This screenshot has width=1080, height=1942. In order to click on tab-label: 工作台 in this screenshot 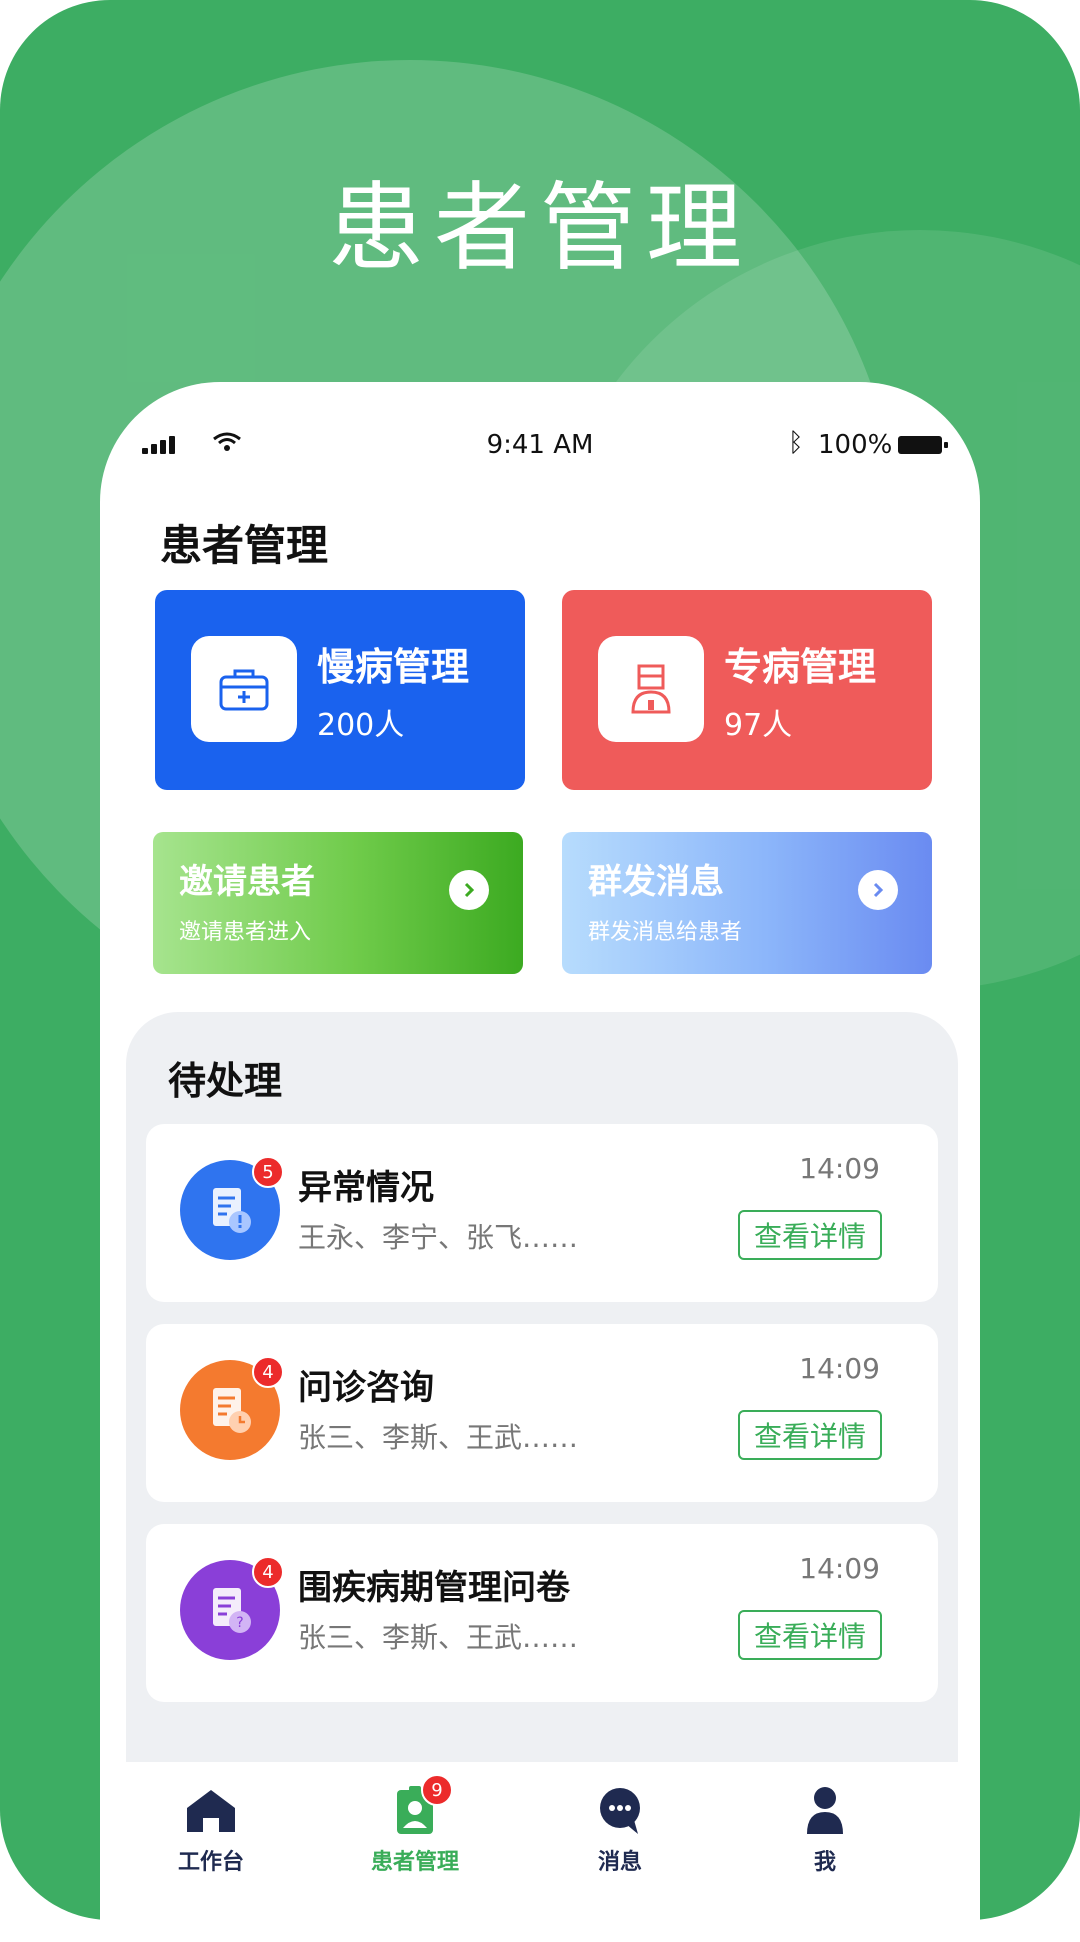, I will do `click(210, 1862)`.